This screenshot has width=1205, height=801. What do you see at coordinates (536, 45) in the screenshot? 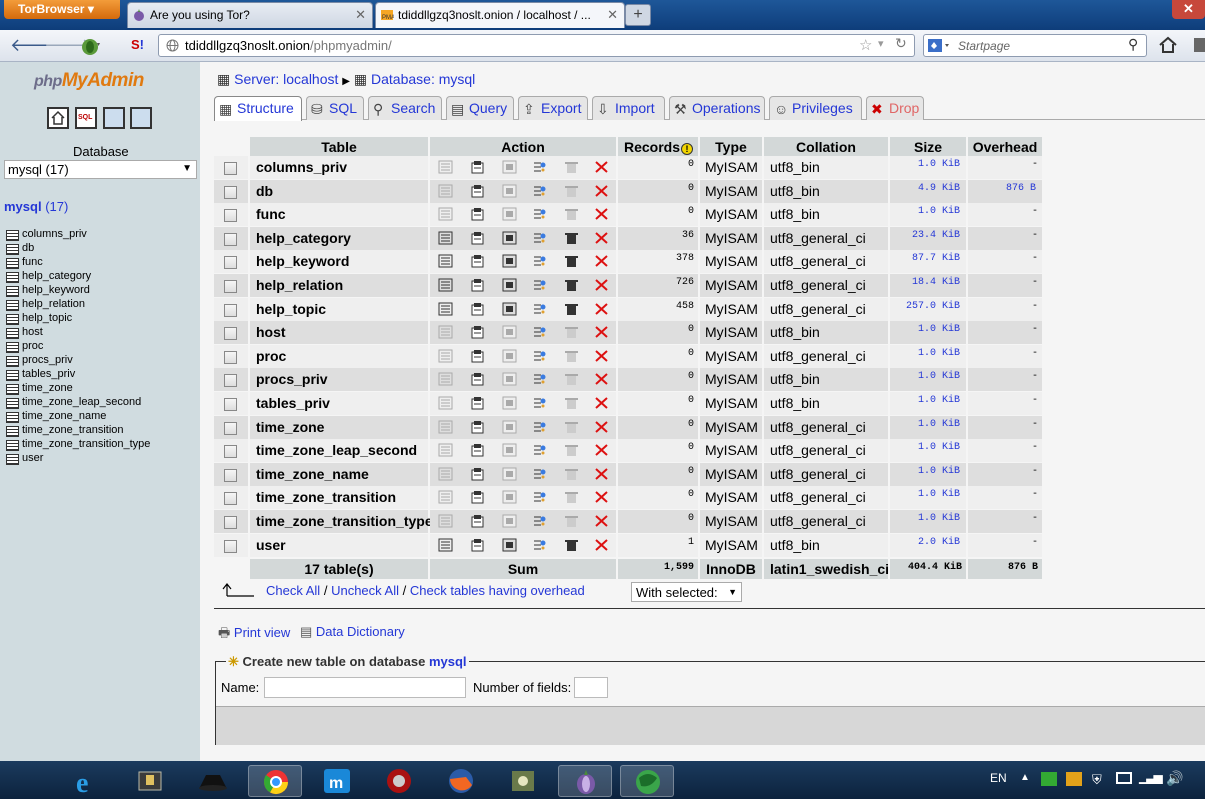
I see `url-bar: tdiddllgzq3noslt.onion/phpmyadmin/ ☆ ▾ ↻` at bounding box center [536, 45].